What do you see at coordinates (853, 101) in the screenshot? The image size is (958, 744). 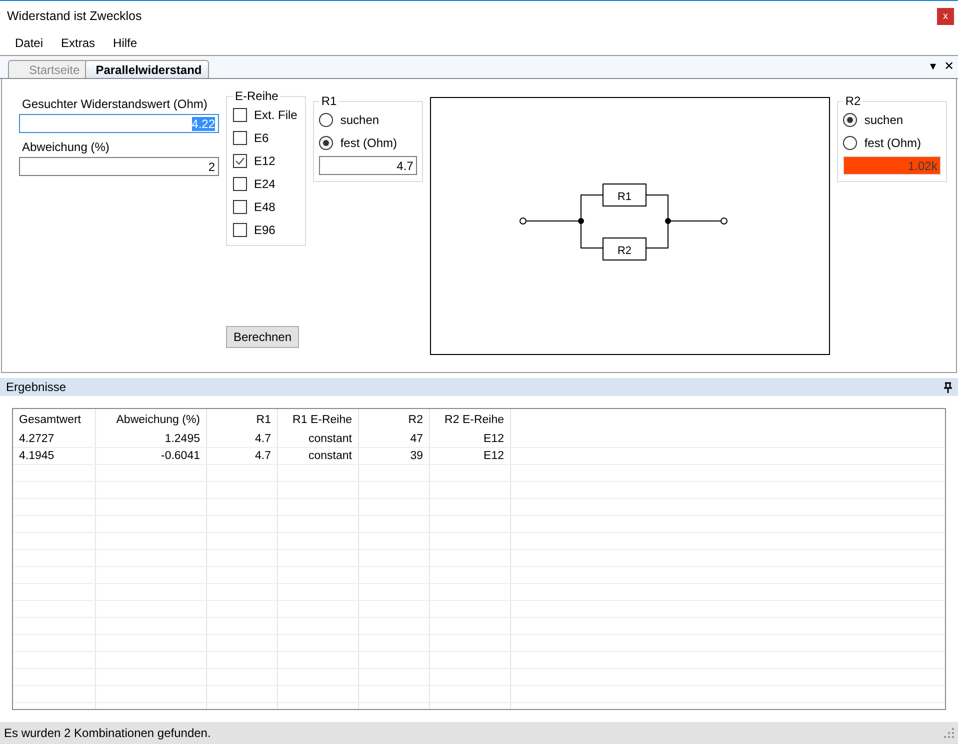 I see `group-title: R2` at bounding box center [853, 101].